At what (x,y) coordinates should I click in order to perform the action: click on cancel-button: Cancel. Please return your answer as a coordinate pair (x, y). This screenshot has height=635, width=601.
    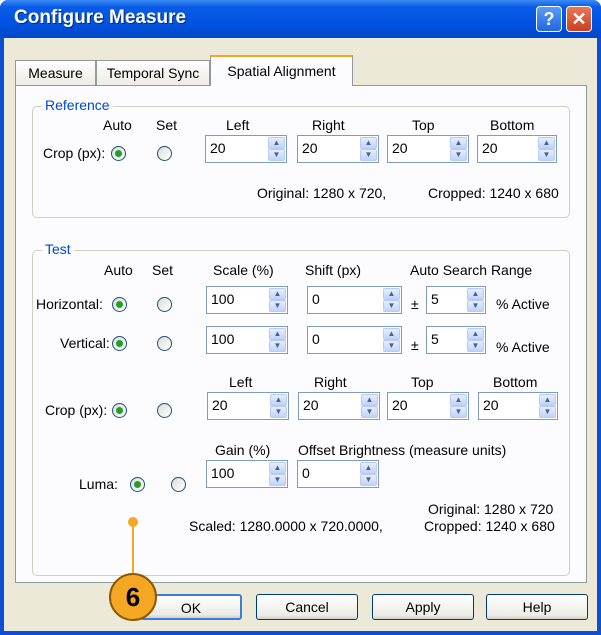
    Looking at the image, I should click on (307, 607).